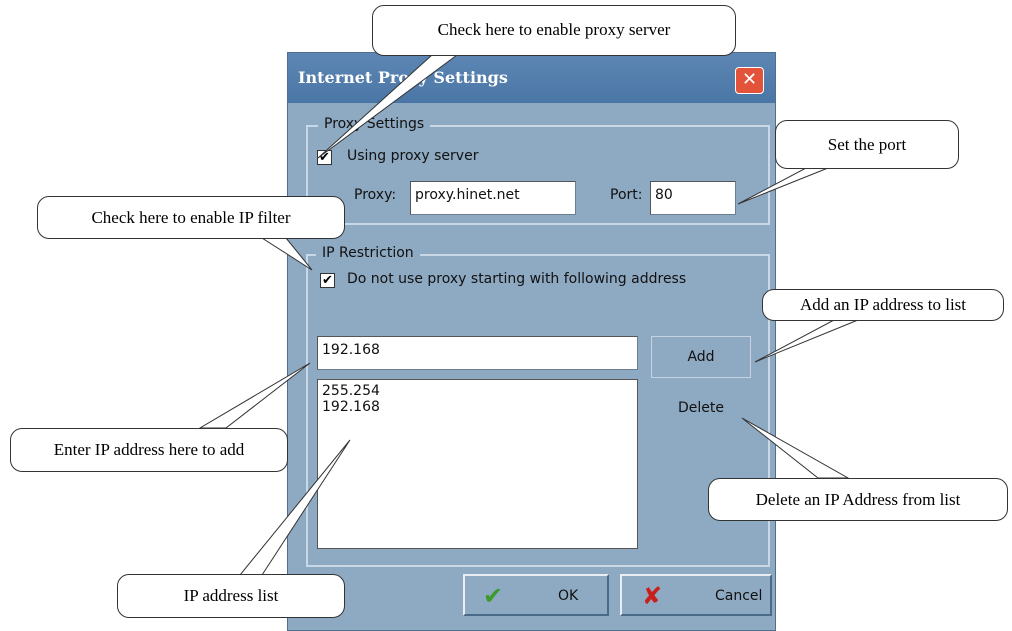 The width and height of the screenshot is (1012, 631). What do you see at coordinates (554, 30) in the screenshot?
I see `callout-enable-proxy: Check here to enable proxy server` at bounding box center [554, 30].